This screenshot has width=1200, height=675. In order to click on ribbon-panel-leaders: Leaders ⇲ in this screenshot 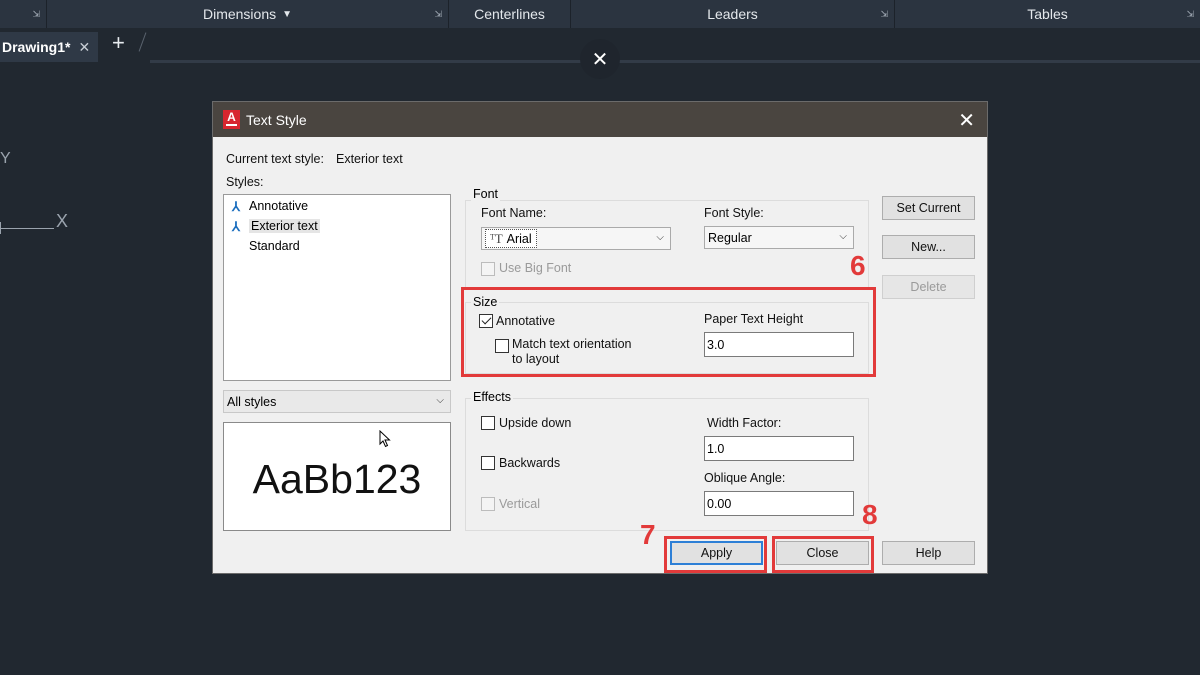, I will do `click(733, 14)`.